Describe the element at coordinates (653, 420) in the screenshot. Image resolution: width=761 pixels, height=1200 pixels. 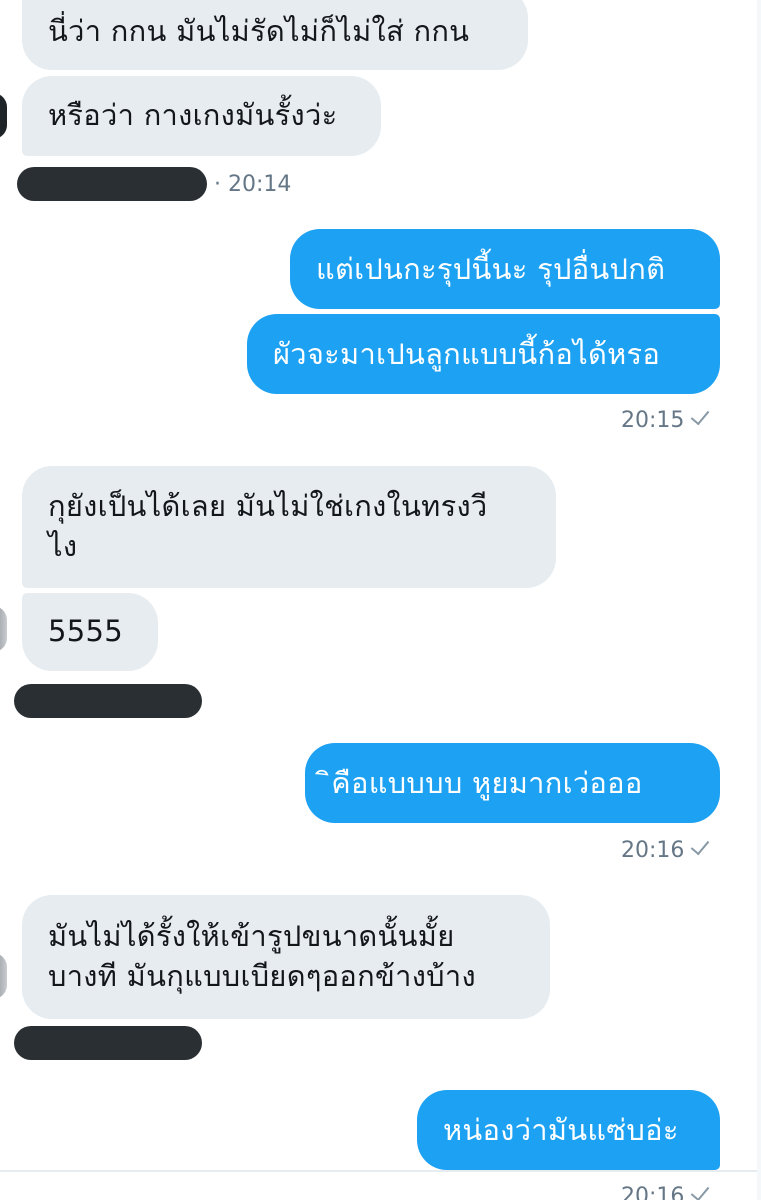
I see `timestamp: 20:15` at that location.